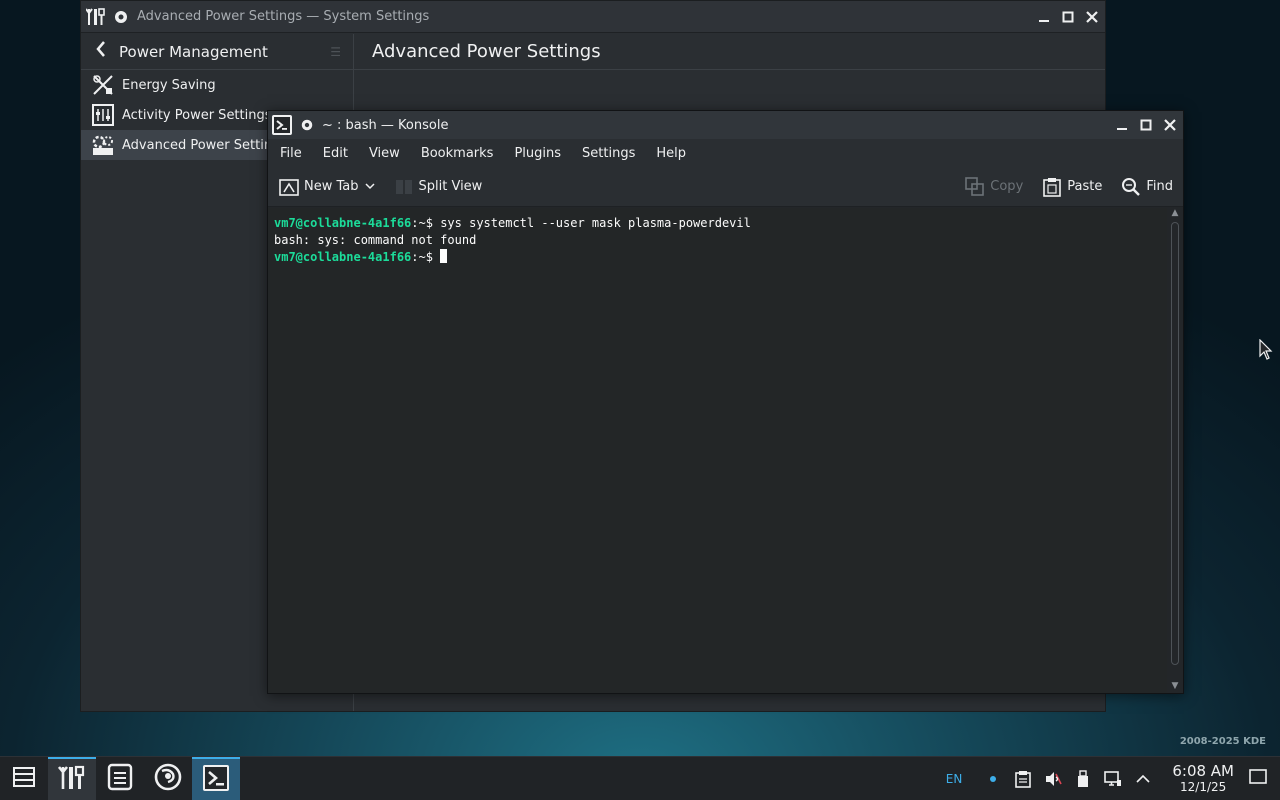 The height and width of the screenshot is (800, 1280). I want to click on clipboard-icon, so click(1023, 779).